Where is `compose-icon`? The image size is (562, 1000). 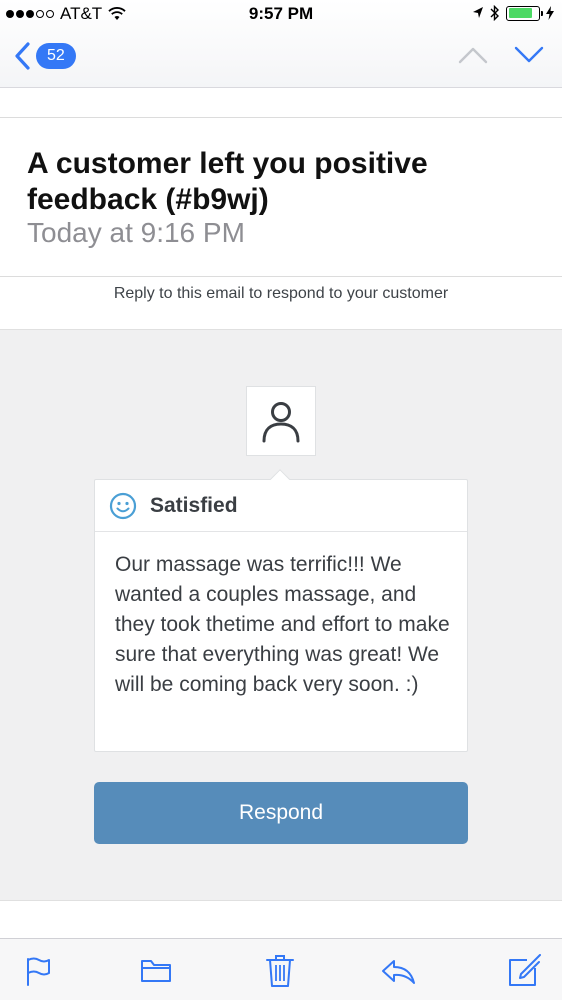
compose-icon is located at coordinates (525, 970).